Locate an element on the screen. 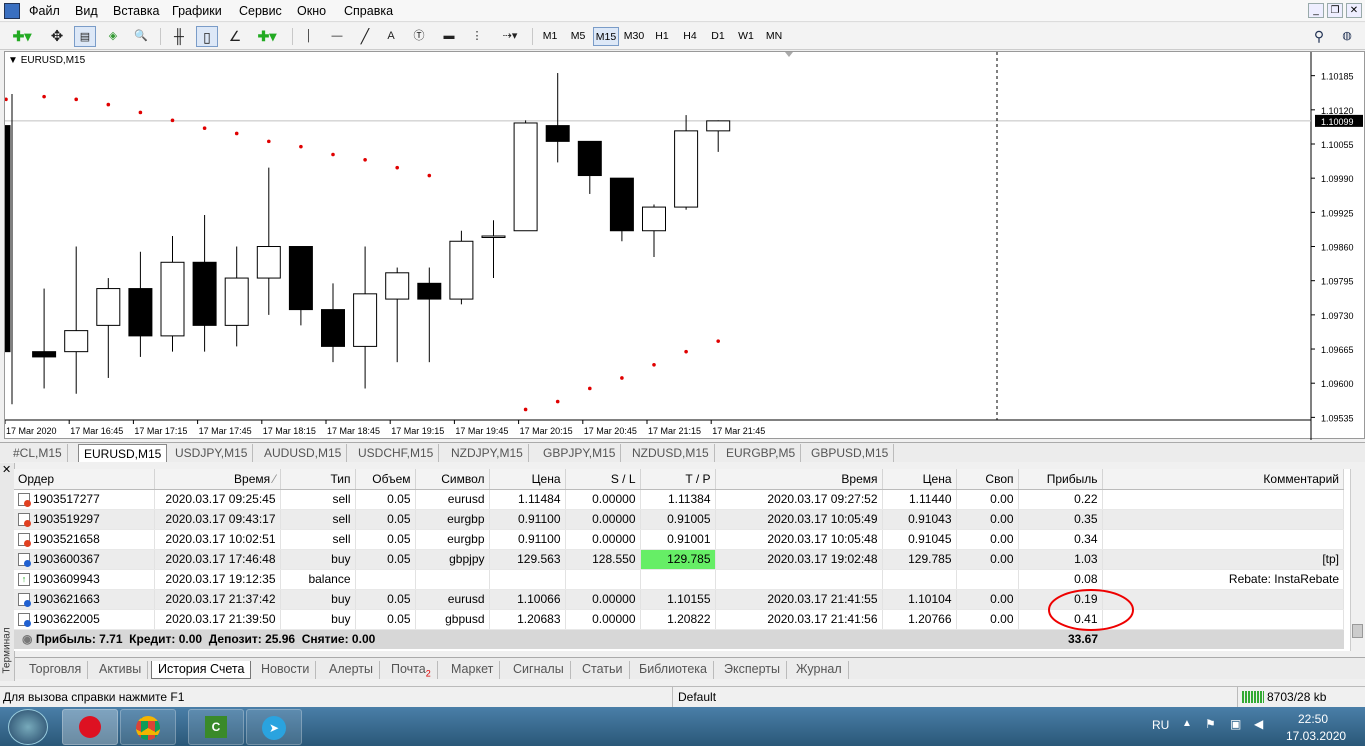 This screenshot has height=746, width=1365. menu-help: Справка is located at coordinates (368, 11).